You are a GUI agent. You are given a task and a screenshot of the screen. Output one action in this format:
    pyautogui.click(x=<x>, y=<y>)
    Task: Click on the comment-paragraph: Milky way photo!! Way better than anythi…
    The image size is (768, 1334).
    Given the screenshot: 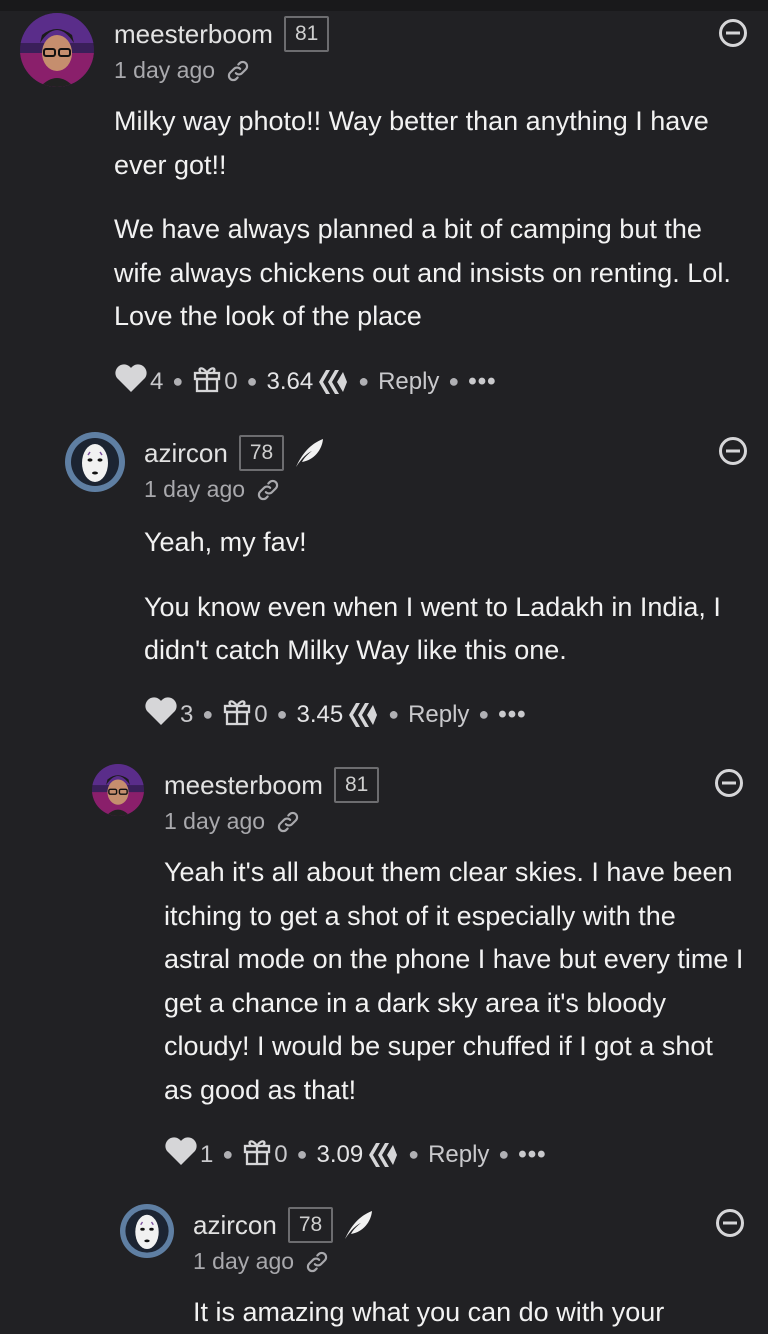 What is the action you would take?
    pyautogui.click(x=411, y=143)
    